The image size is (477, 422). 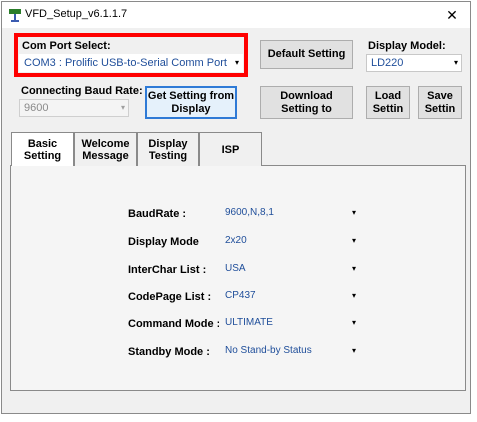 I want to click on display-model-select: LD220 ▾, so click(x=414, y=63).